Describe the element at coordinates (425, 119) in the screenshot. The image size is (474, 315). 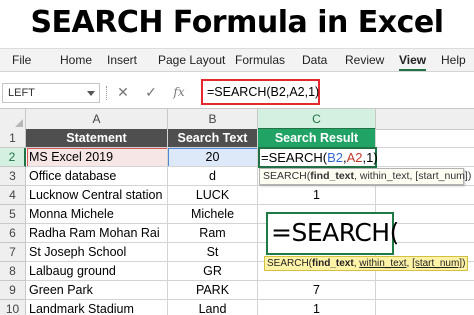
I see `column-header-blank` at that location.